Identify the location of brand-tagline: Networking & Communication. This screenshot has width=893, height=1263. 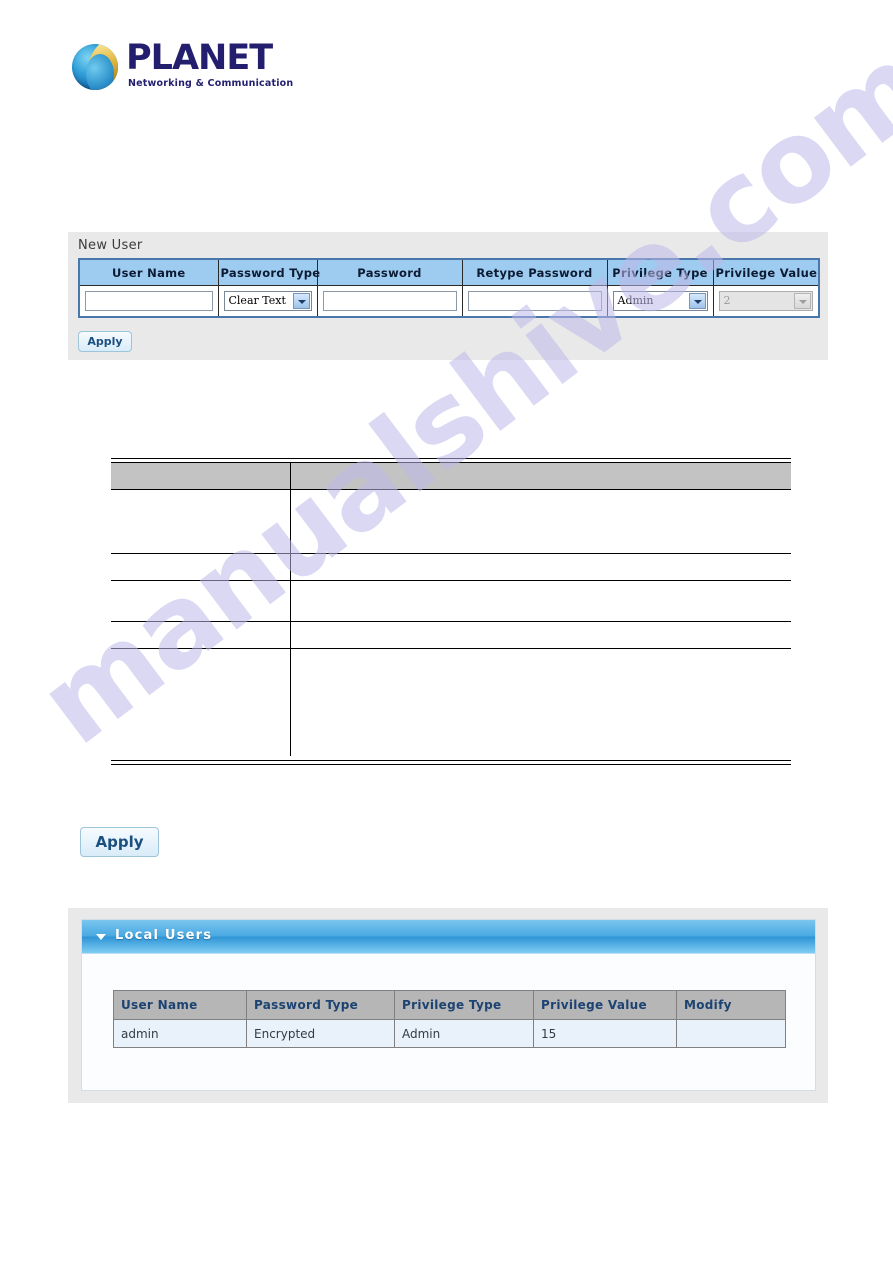
(211, 83).